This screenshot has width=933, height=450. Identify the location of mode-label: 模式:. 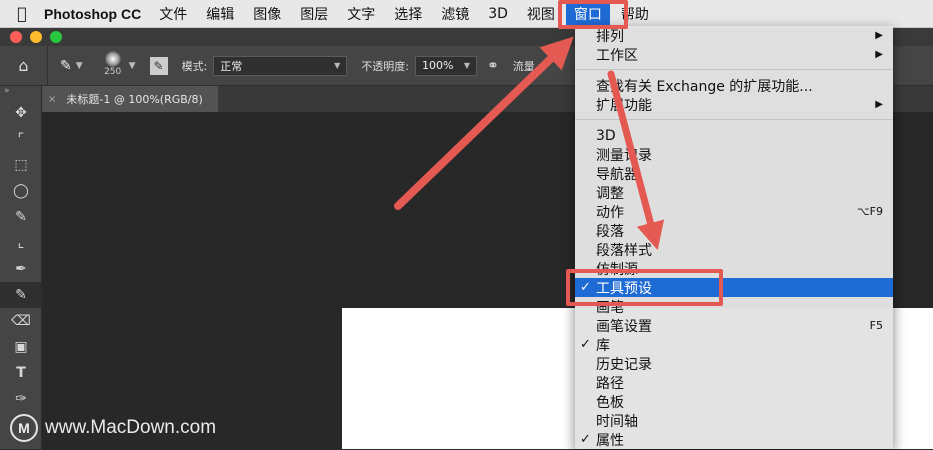
(194, 66).